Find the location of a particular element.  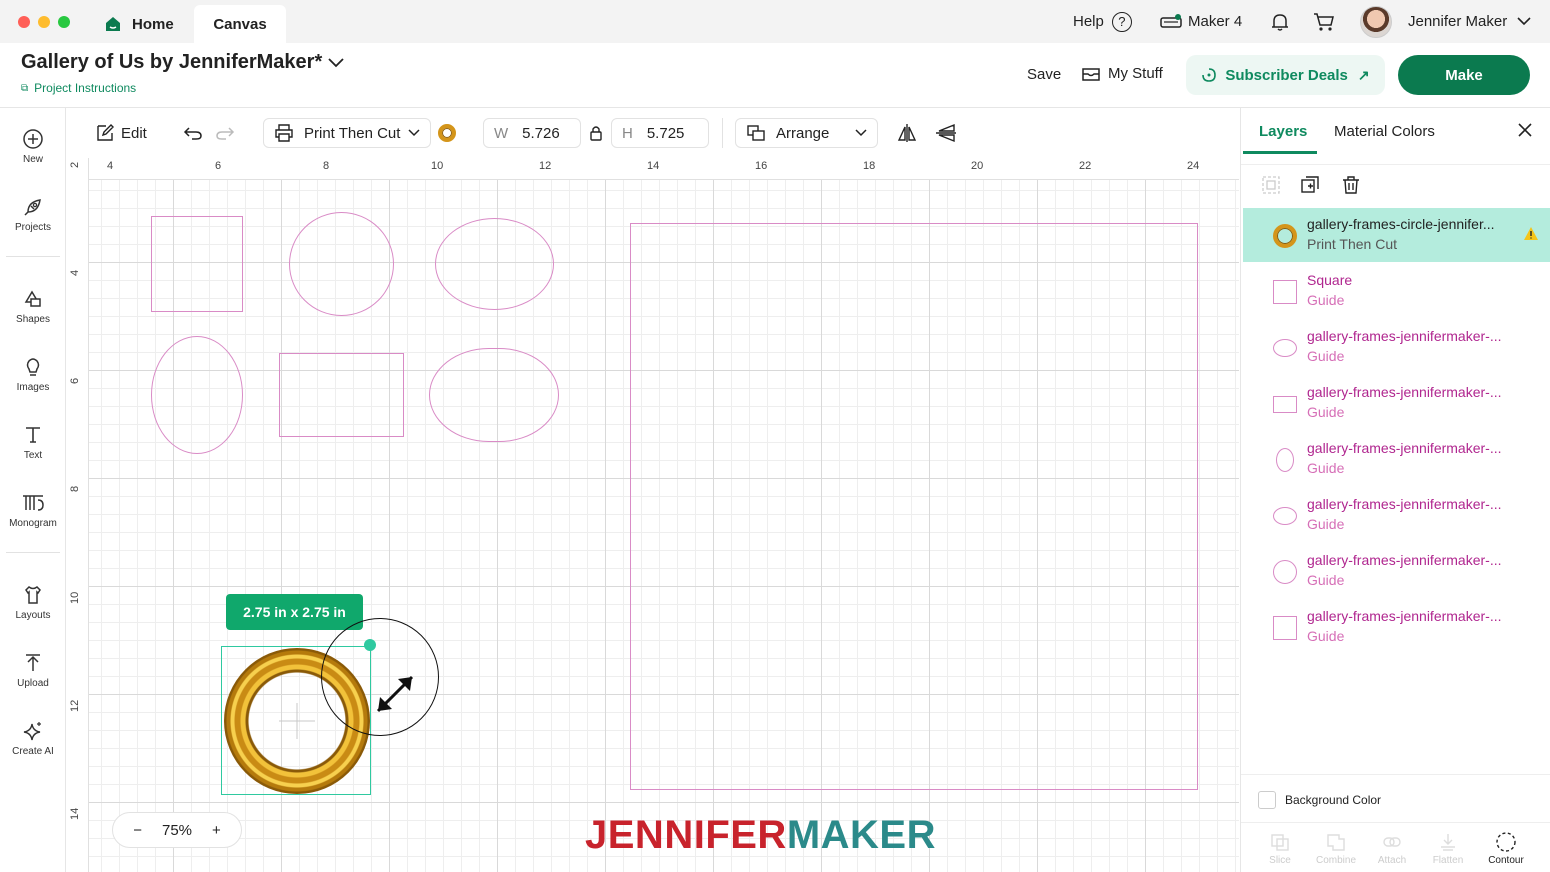

sidebar-item-label: Upload is located at coordinates (33, 683).